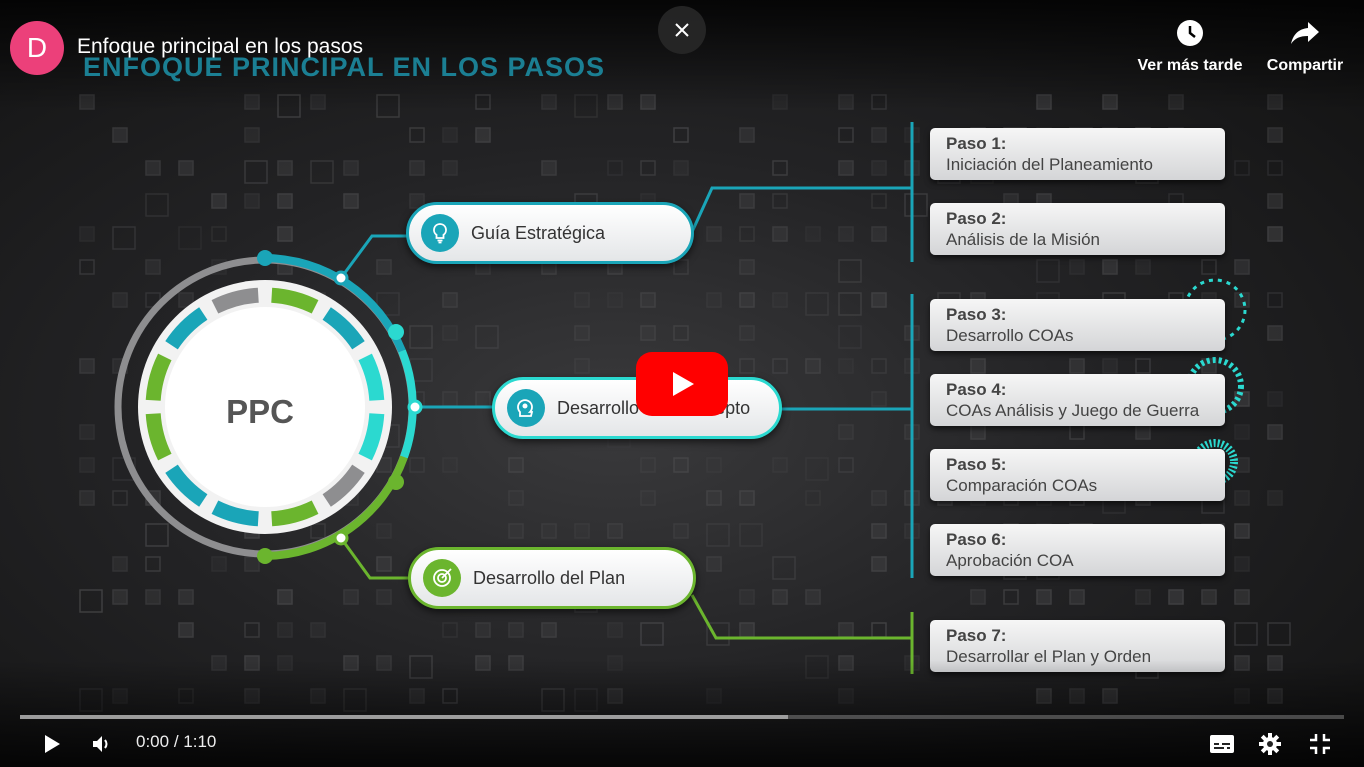 This screenshot has height=767, width=1364. I want to click on branch-label: Desarrollo del Plan, so click(549, 577).